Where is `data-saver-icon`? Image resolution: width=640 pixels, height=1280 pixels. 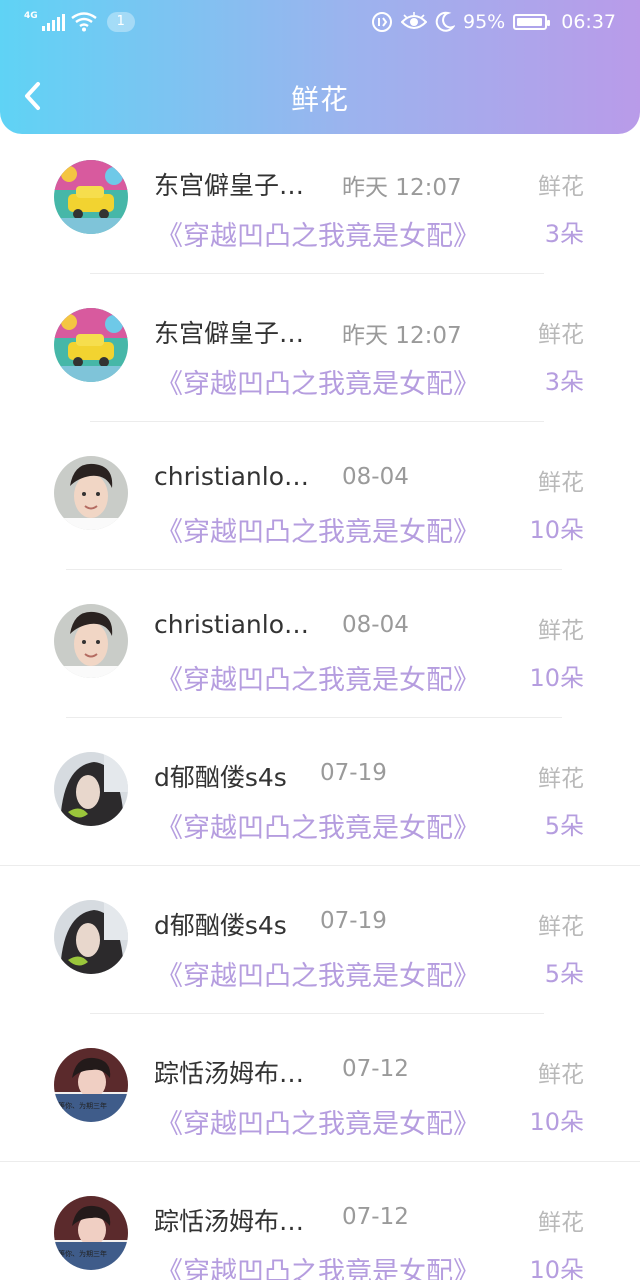
data-saver-icon is located at coordinates (382, 22).